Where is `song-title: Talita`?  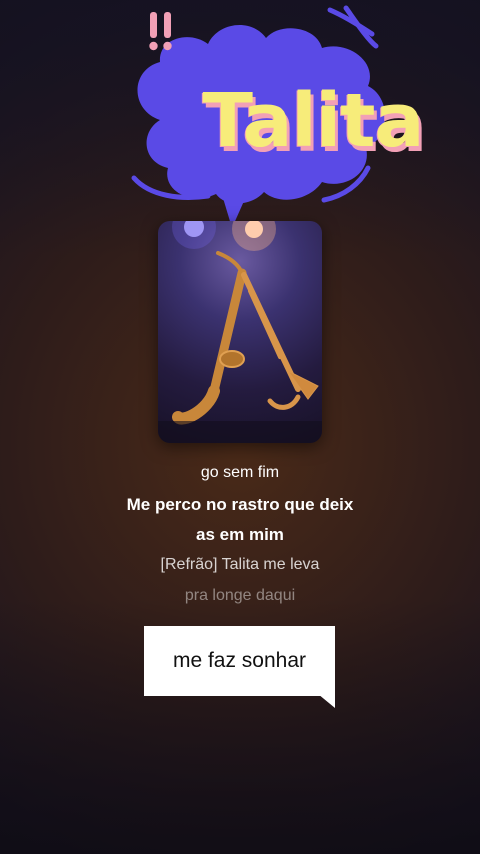 song-title: Talita is located at coordinates (313, 121).